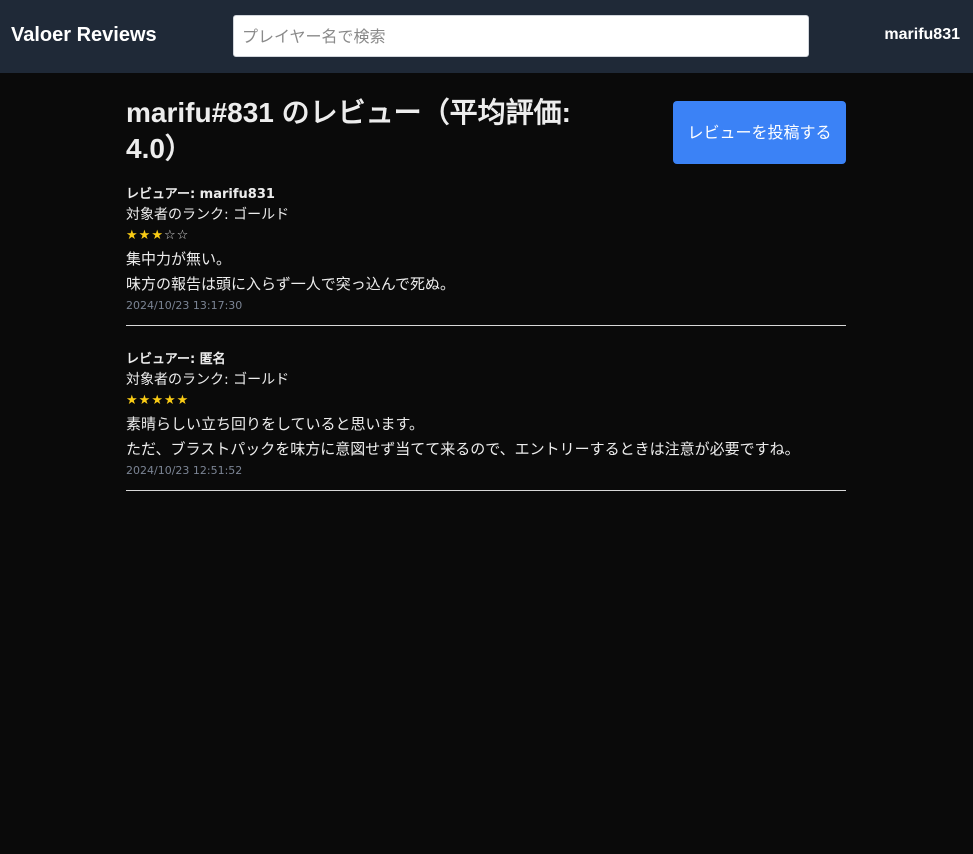 This screenshot has height=854, width=973. I want to click on reviewer-name: レビュアー: 匿名, so click(176, 359).